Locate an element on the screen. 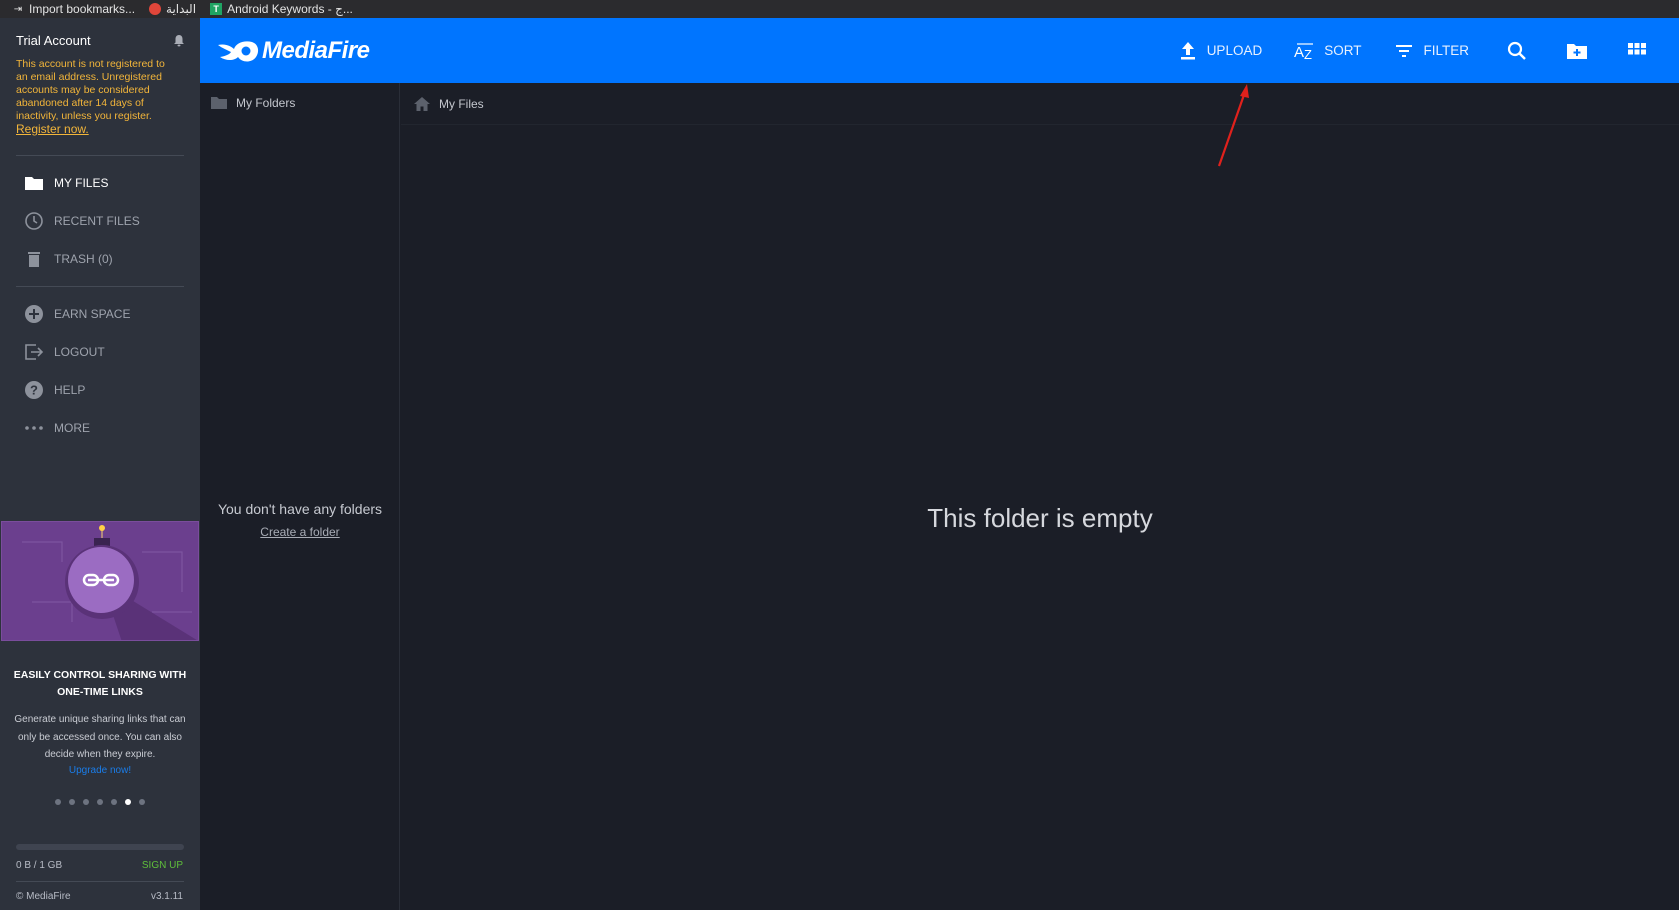 Image resolution: width=1679 pixels, height=910 pixels. filter-button: FILTER is located at coordinates (1431, 51).